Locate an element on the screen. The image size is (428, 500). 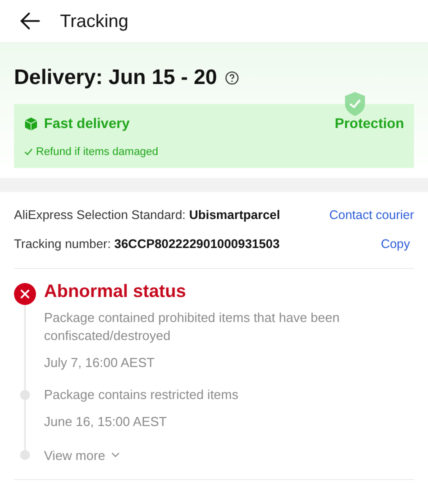
back-arrow-icon is located at coordinates (30, 21).